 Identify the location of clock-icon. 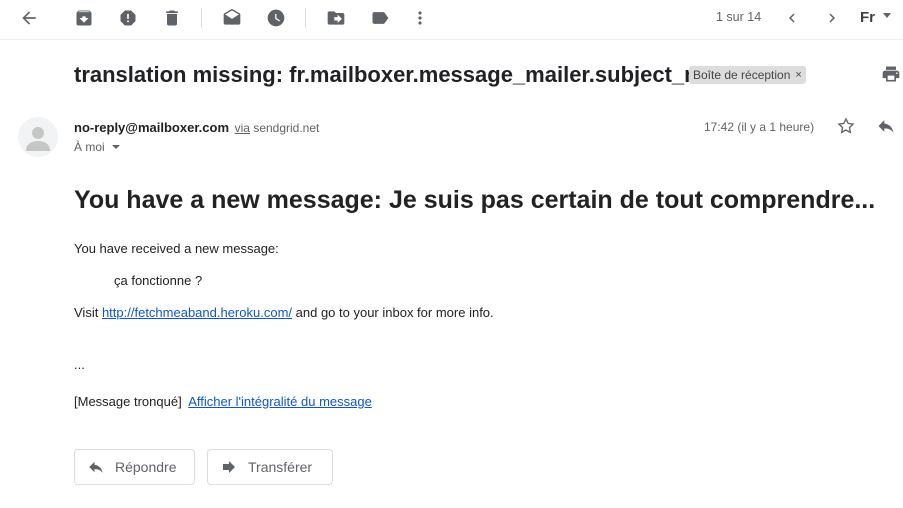
(276, 18).